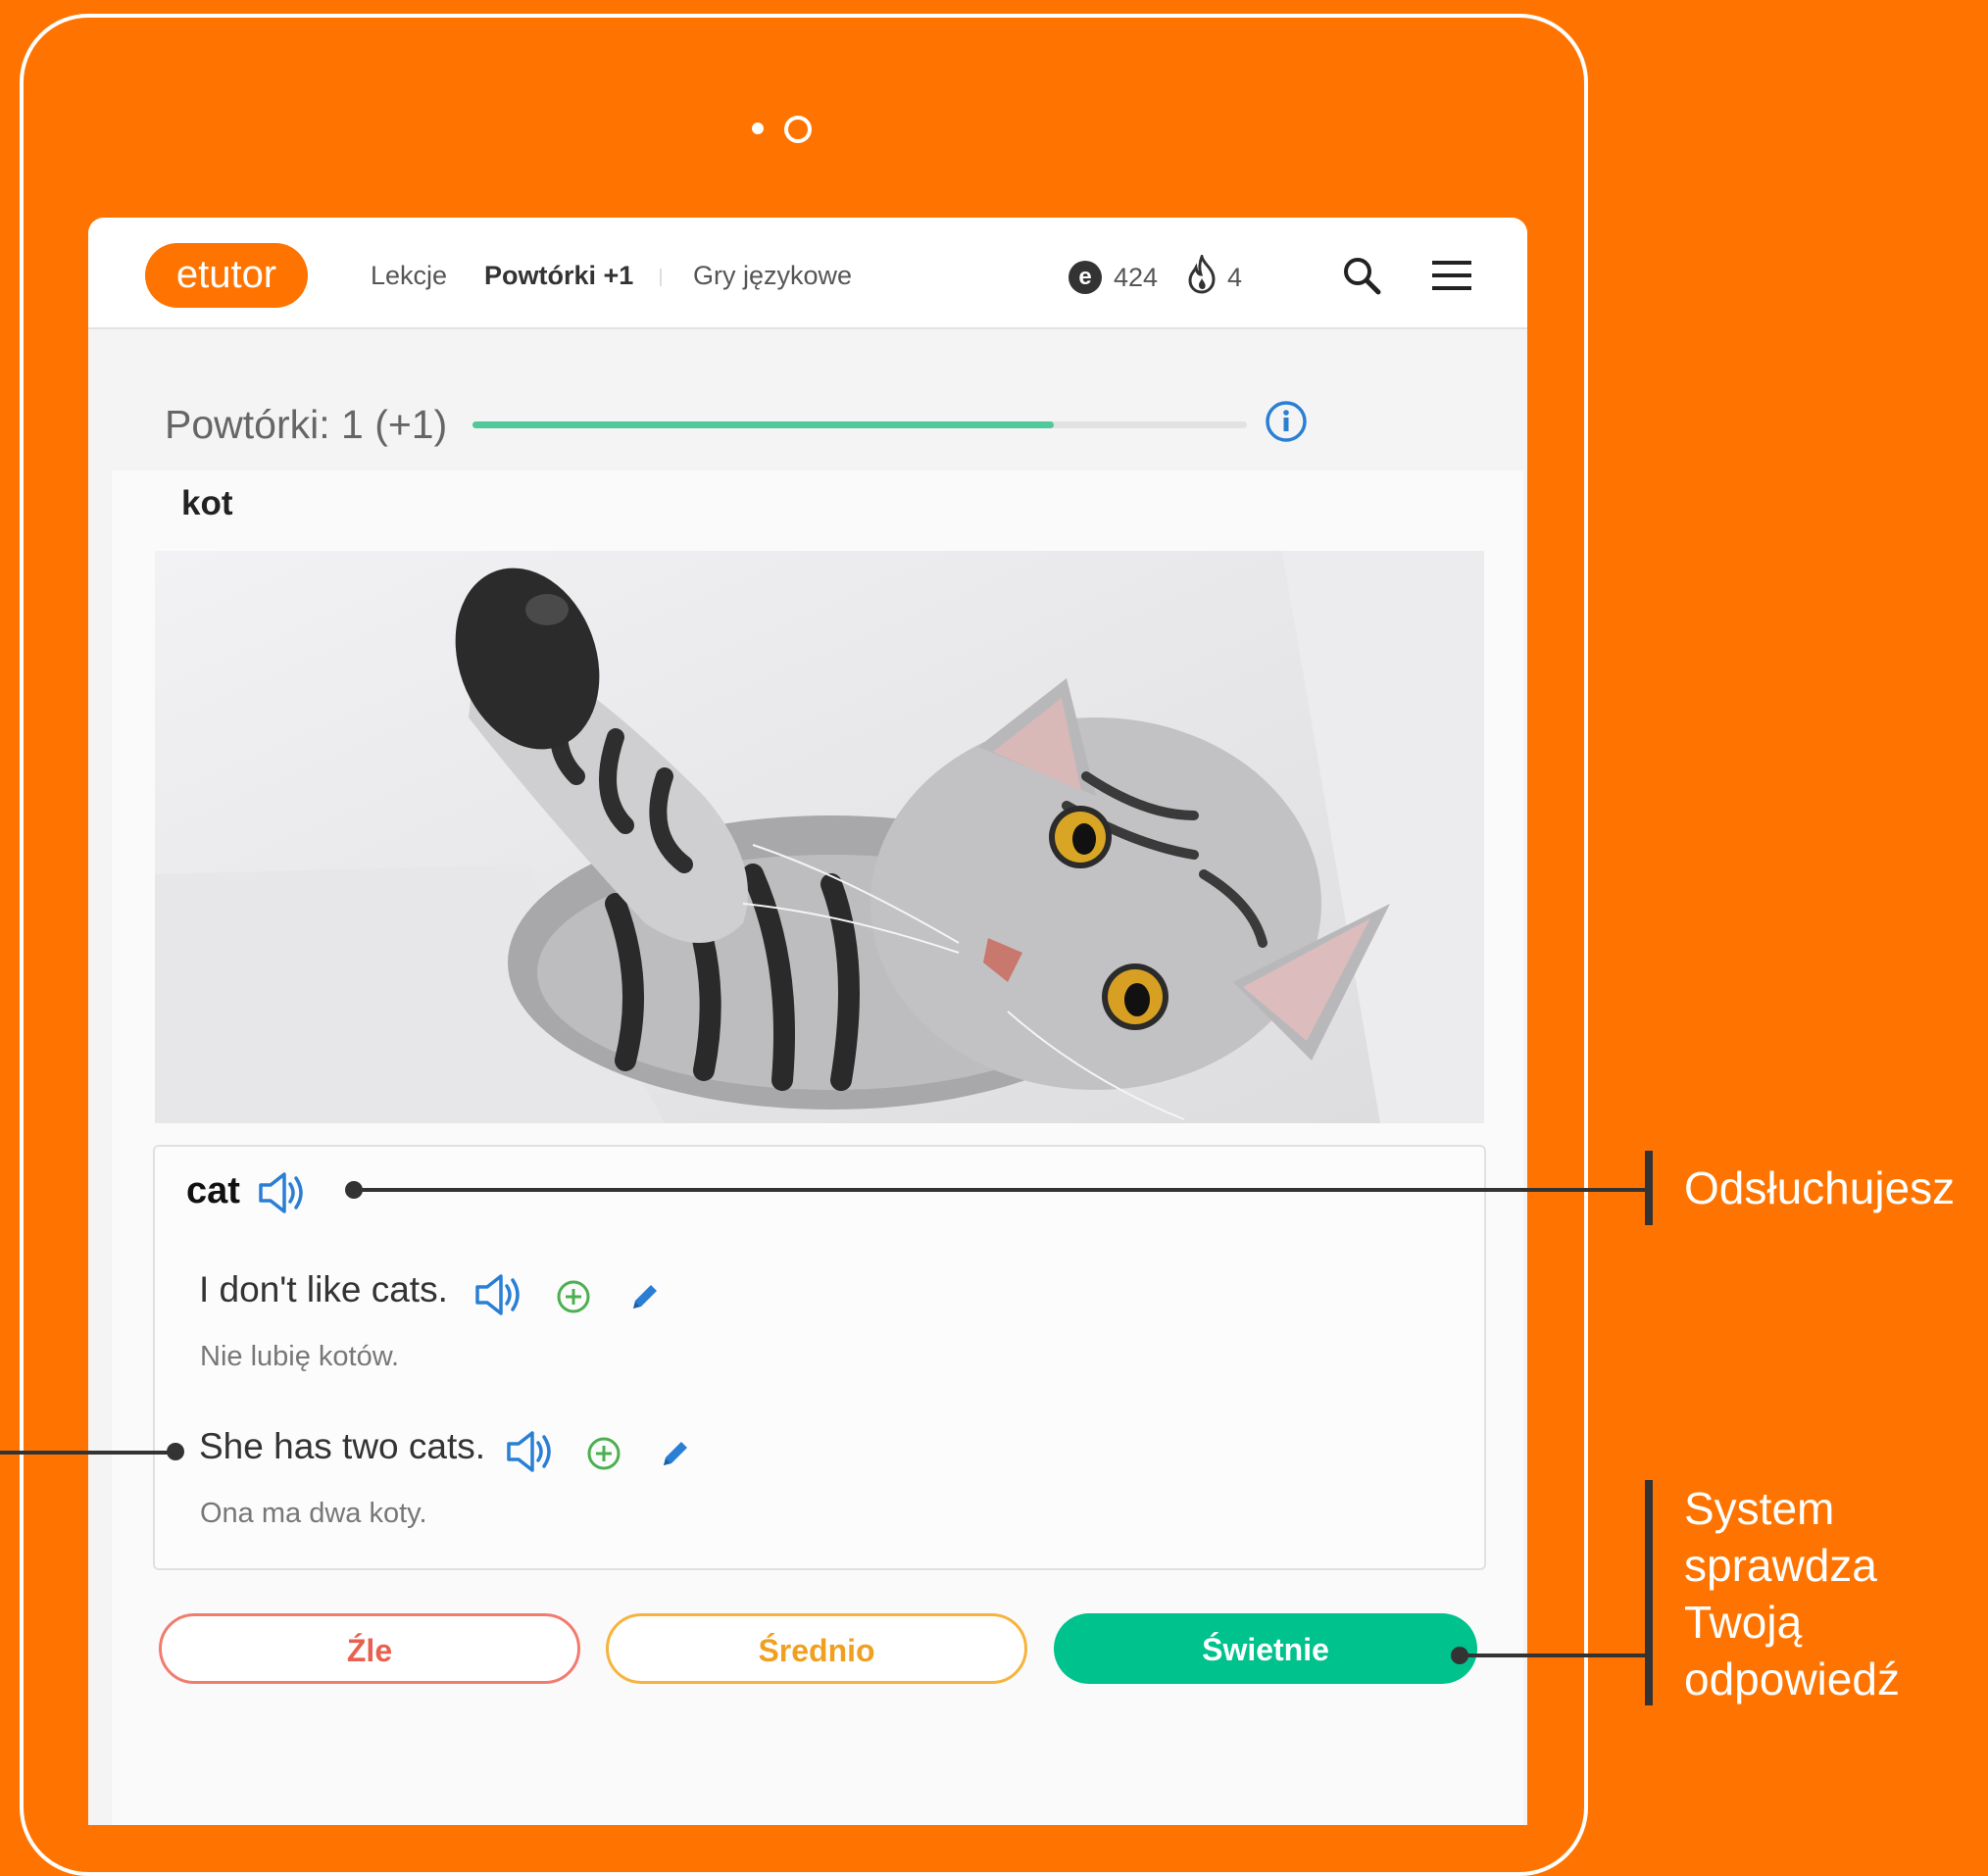  Describe the element at coordinates (1759, 1508) in the screenshot. I see `callout-check-line: System` at that location.